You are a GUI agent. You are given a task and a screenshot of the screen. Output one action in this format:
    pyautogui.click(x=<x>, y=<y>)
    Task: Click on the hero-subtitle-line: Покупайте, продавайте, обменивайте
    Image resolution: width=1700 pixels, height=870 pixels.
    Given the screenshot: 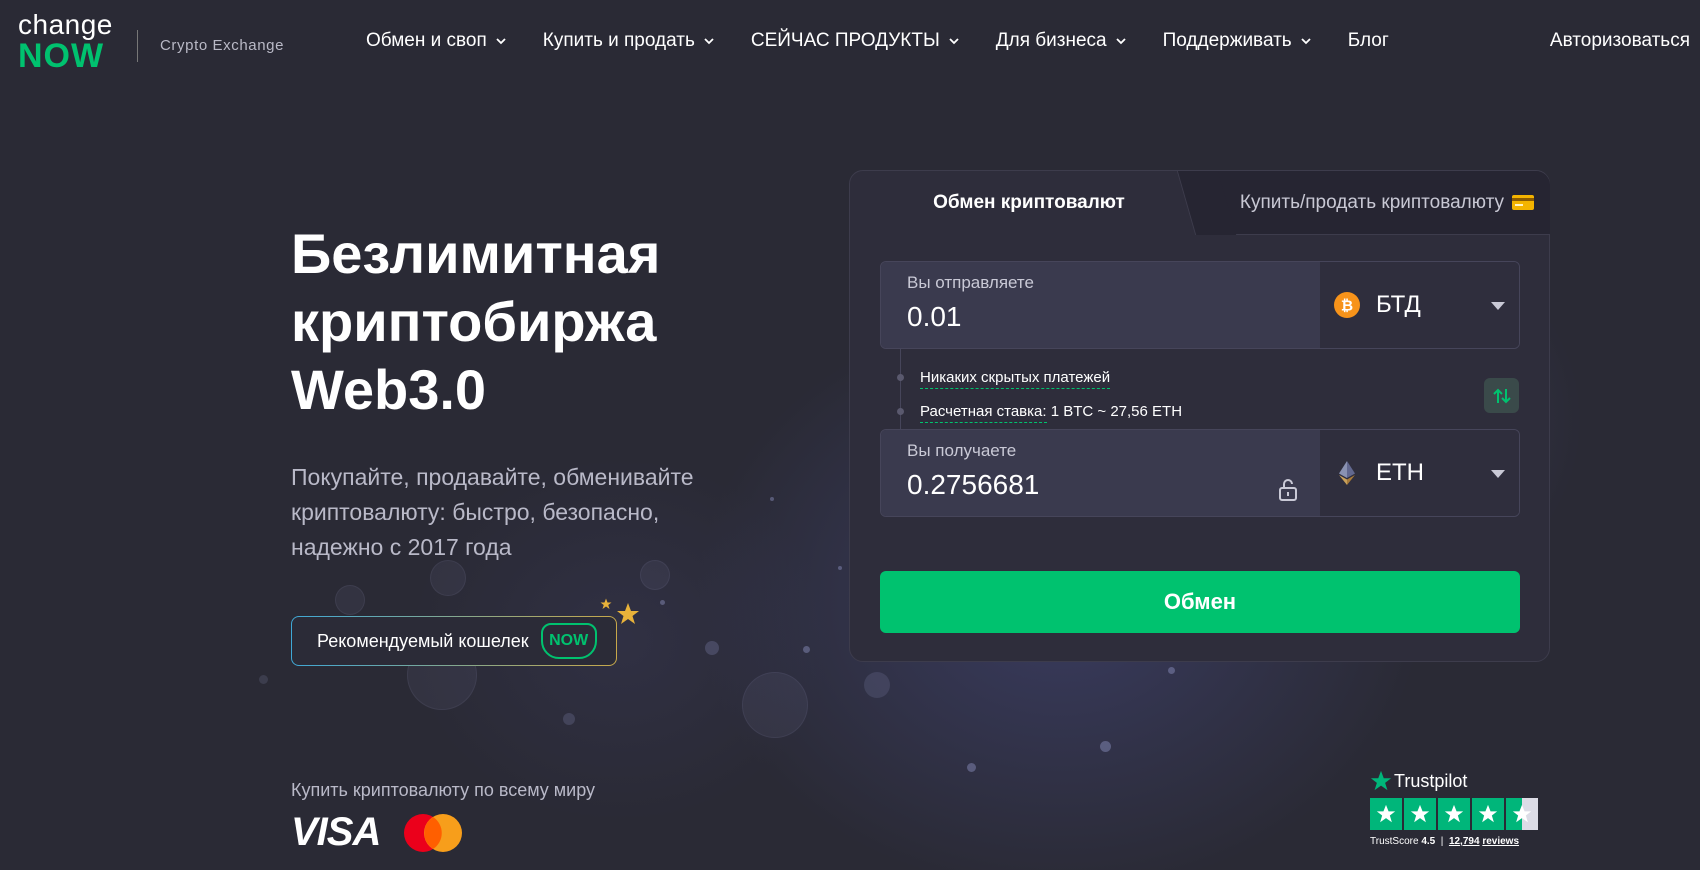 What is the action you would take?
    pyautogui.click(x=492, y=477)
    